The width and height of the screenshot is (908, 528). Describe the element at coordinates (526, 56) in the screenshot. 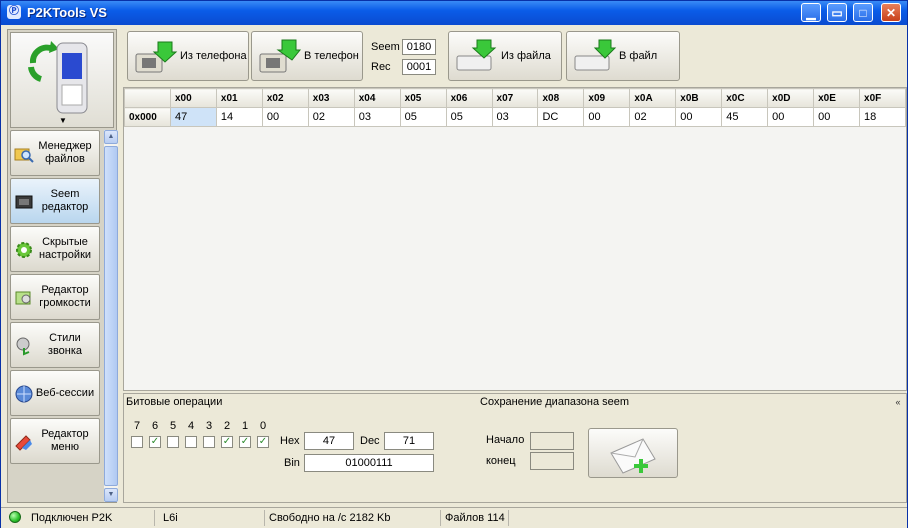

I see `from-file-label: Из файла` at that location.